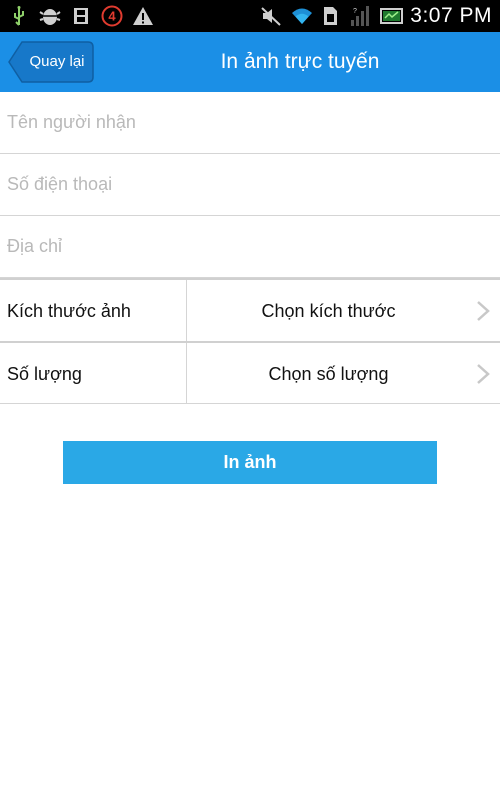  I want to click on photo-size-select: Chọn kích thước, so click(343, 311).